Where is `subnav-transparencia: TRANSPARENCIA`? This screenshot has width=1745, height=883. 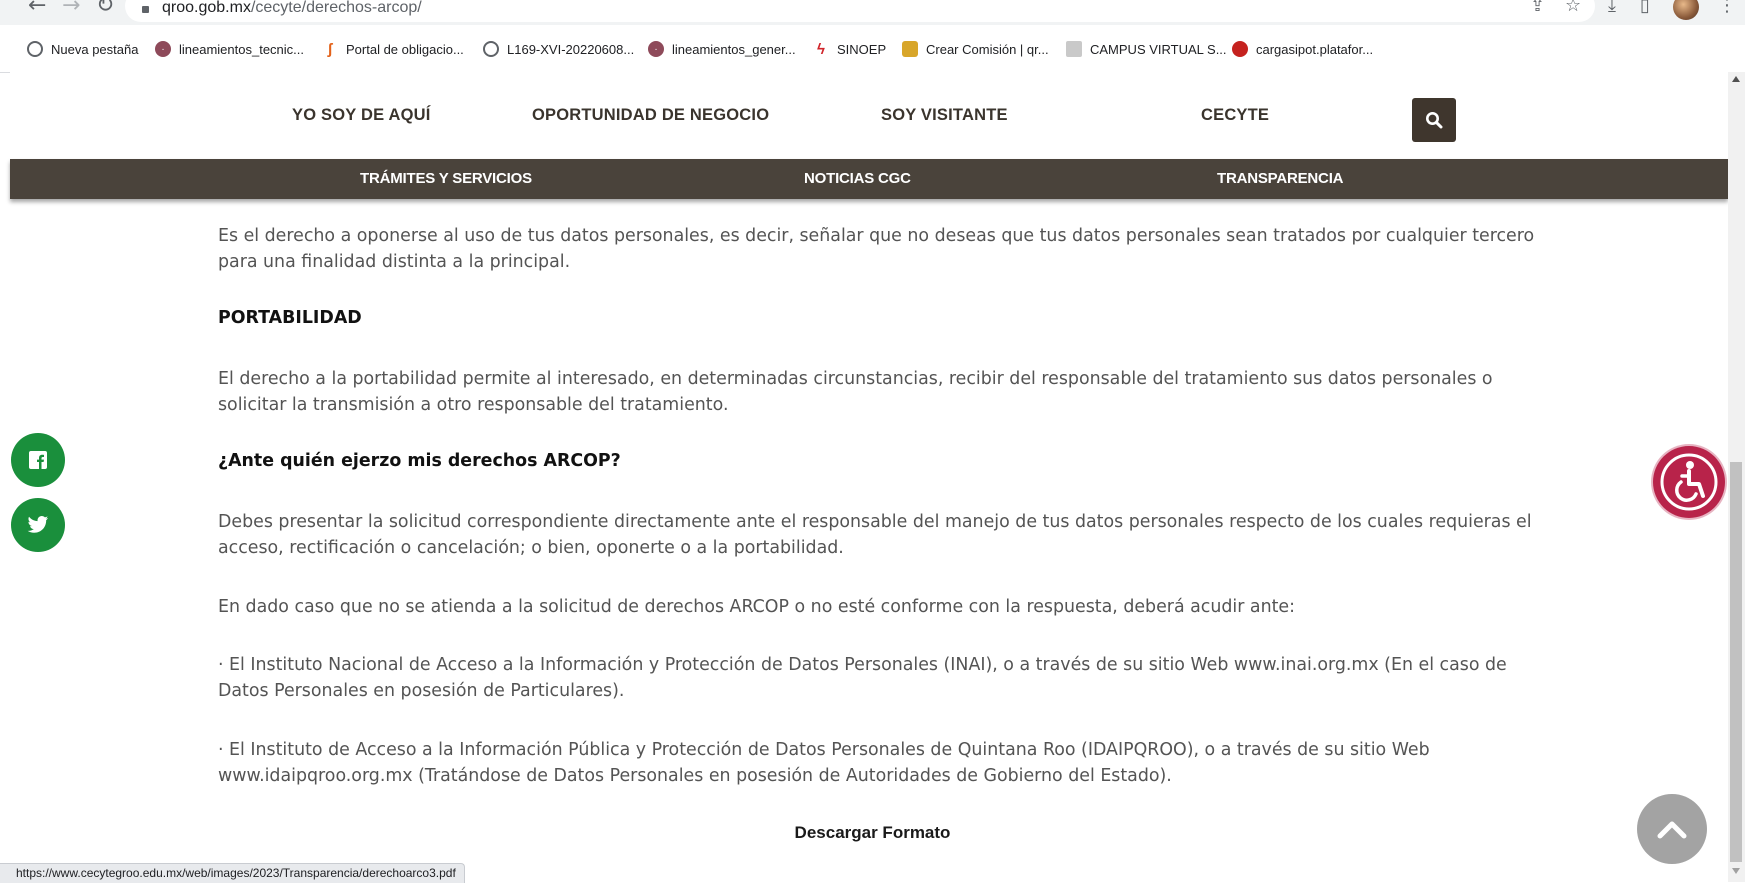
subnav-transparencia: TRANSPARENCIA is located at coordinates (1280, 178).